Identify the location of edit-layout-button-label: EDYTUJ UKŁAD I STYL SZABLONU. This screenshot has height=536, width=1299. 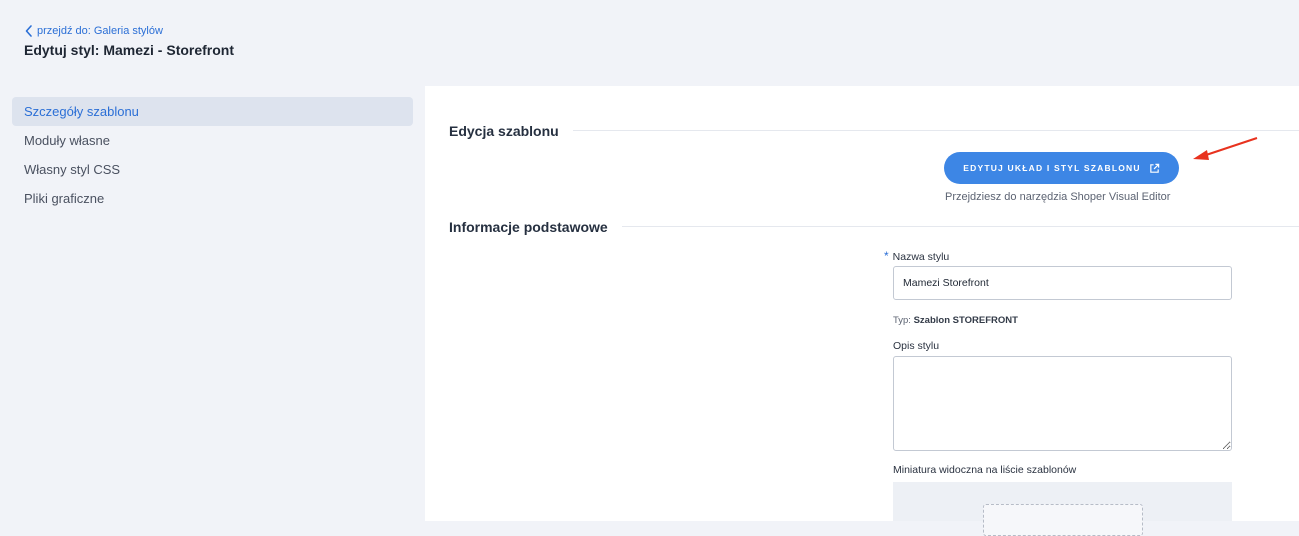
(1052, 168).